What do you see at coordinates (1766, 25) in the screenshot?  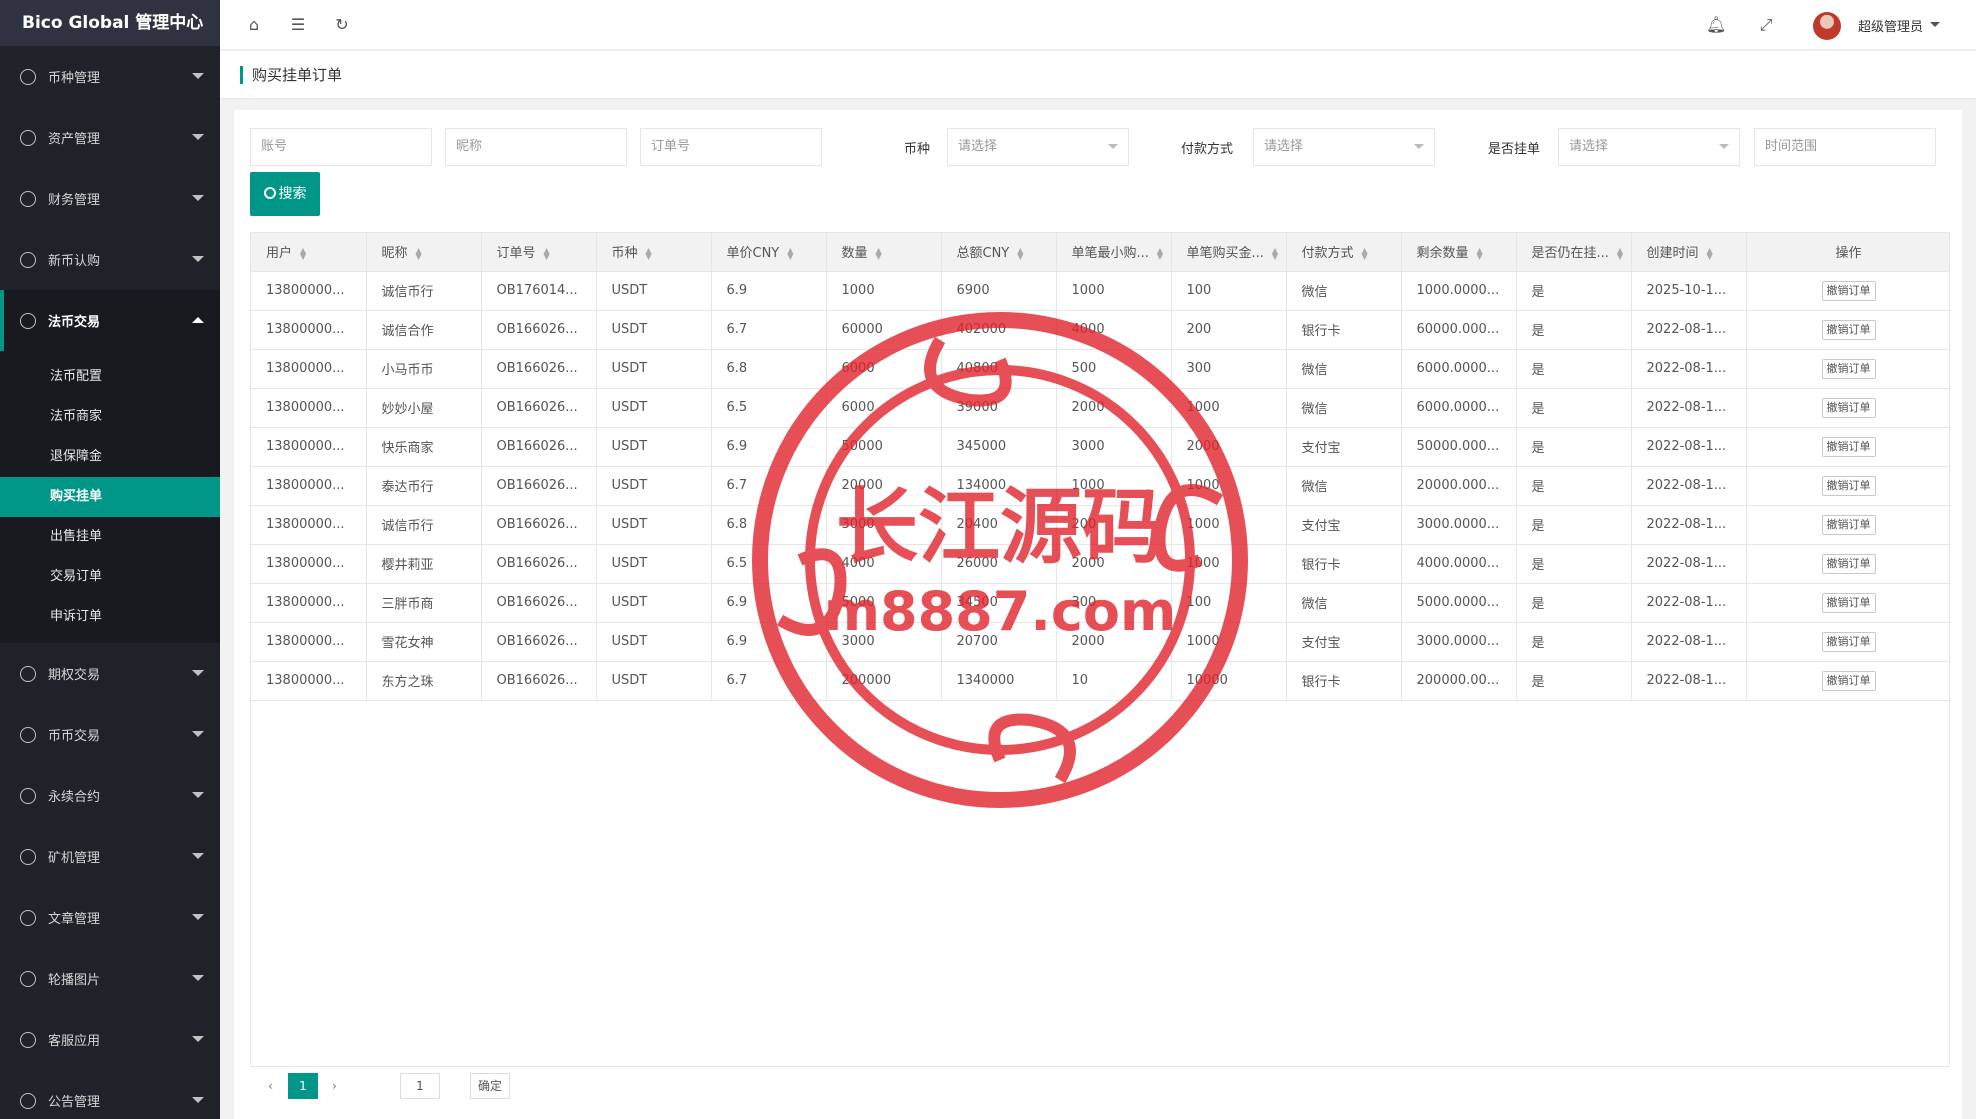 I see `fullscreen-icon: ⤢` at bounding box center [1766, 25].